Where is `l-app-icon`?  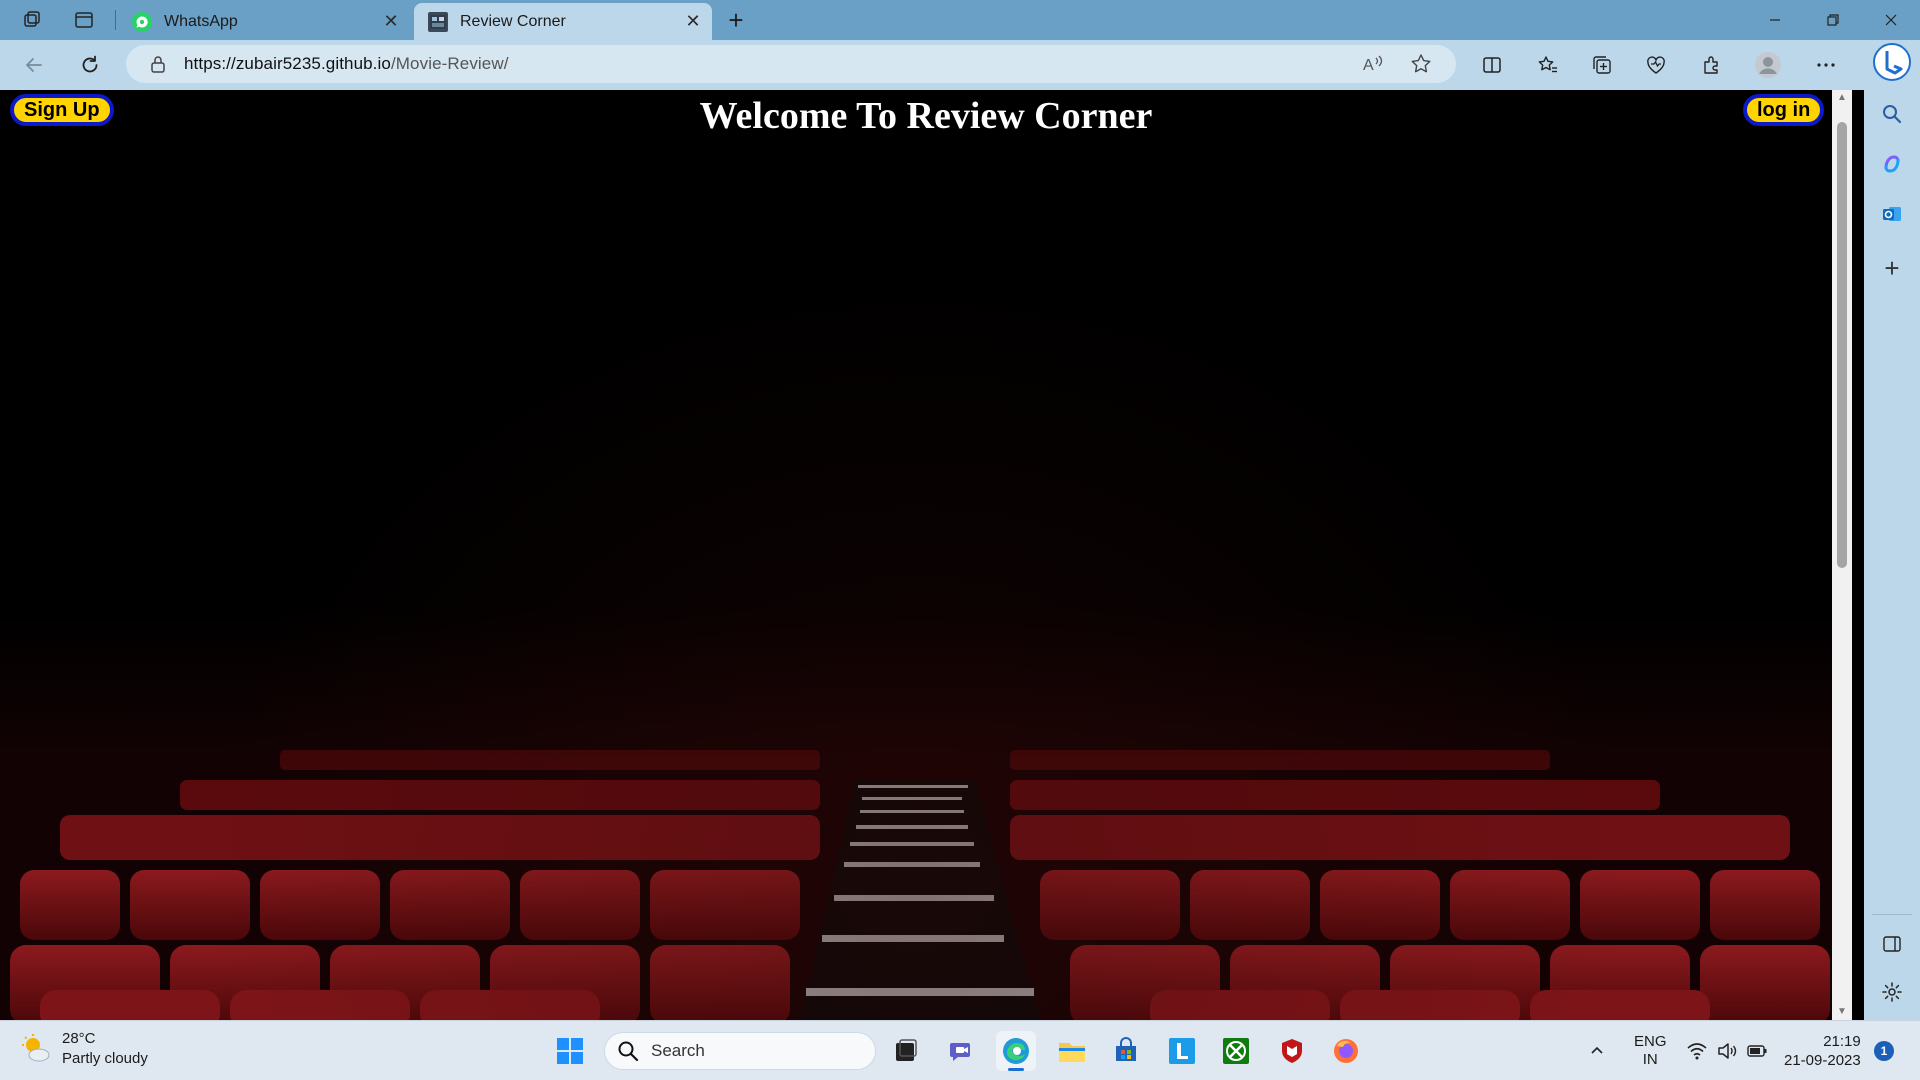 l-app-icon is located at coordinates (1182, 1051).